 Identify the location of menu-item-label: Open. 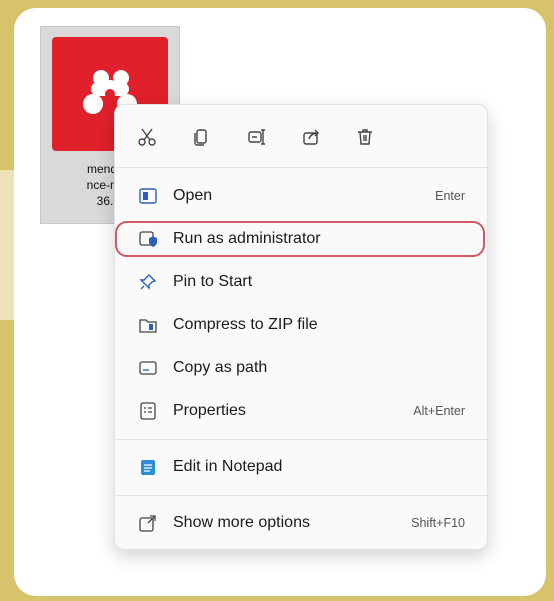
(193, 195).